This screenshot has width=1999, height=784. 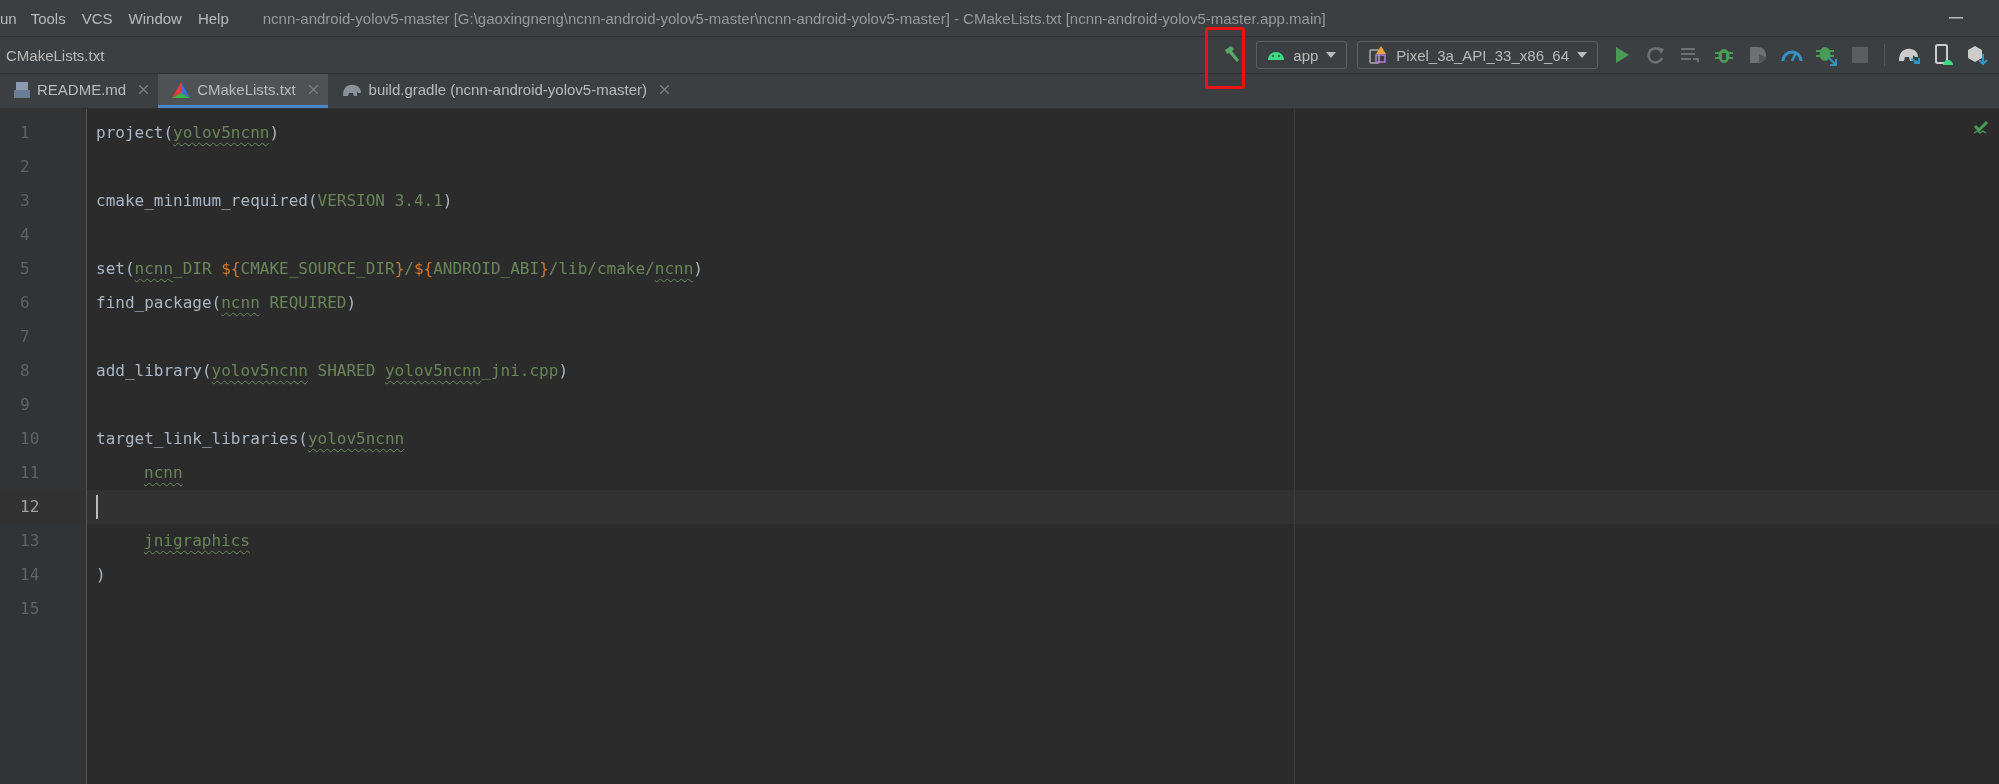 What do you see at coordinates (1378, 55) in the screenshot?
I see `device-warning-icon` at bounding box center [1378, 55].